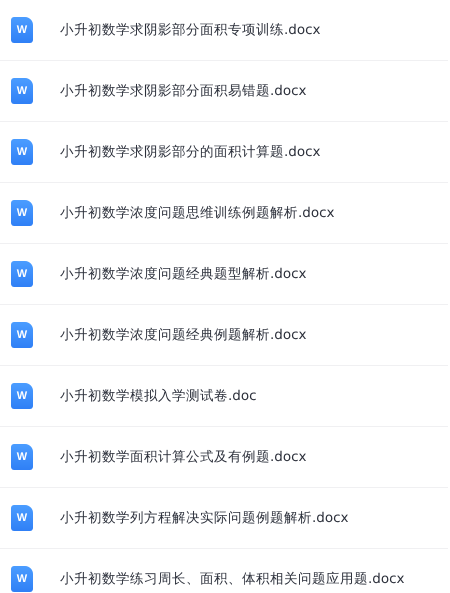 This screenshot has width=450, height=593. I want to click on file-name: 小升初数学求阴影部分的面积计算题.docx, so click(190, 152).